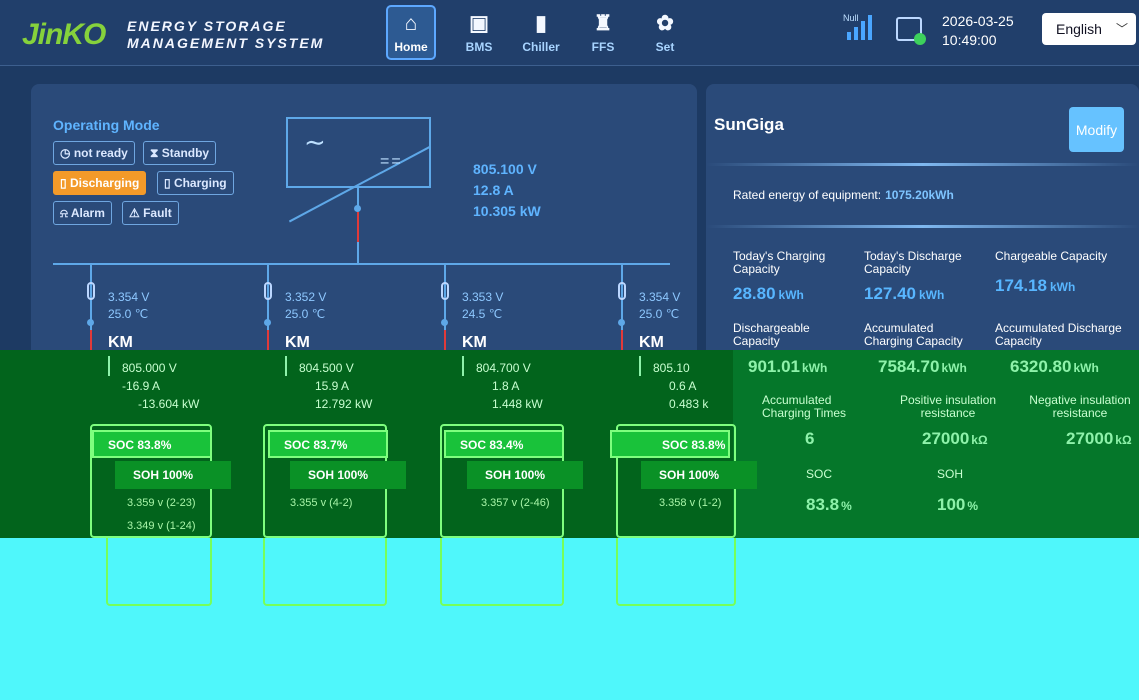 This screenshot has width=1139, height=700. What do you see at coordinates (819, 474) in the screenshot?
I see `soc-label: SOC` at bounding box center [819, 474].